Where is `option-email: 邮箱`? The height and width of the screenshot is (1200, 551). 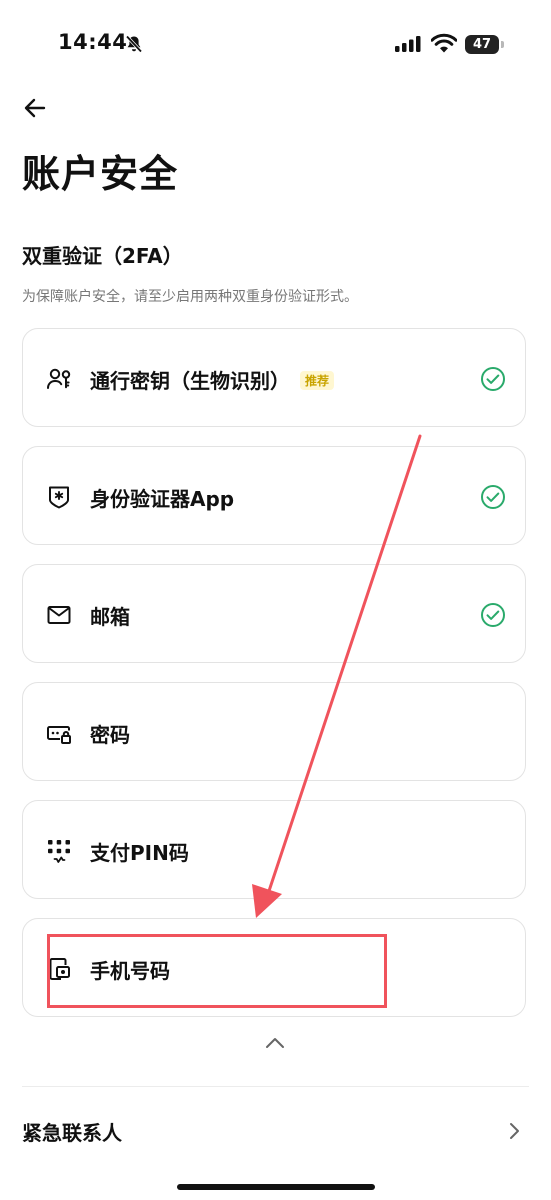 option-email: 邮箱 is located at coordinates (274, 613).